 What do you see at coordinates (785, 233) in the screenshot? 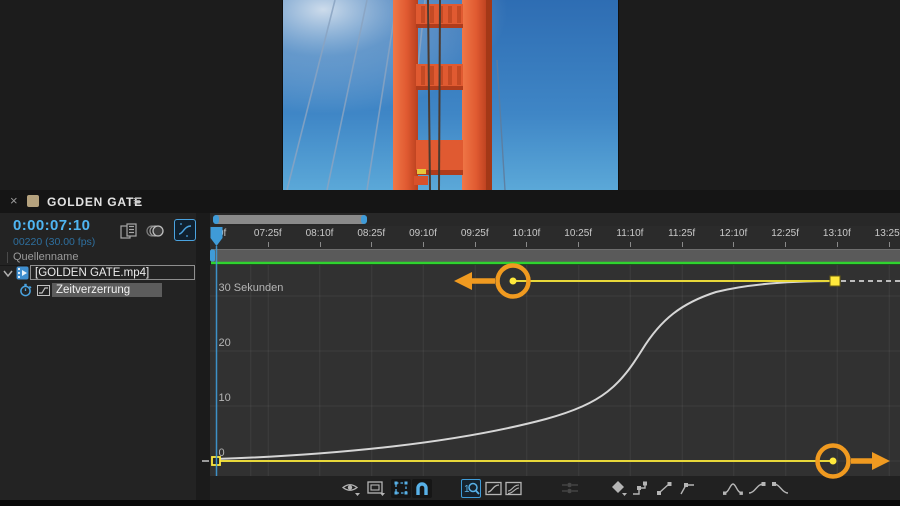
I see `ruler-label: 12:25f` at bounding box center [785, 233].